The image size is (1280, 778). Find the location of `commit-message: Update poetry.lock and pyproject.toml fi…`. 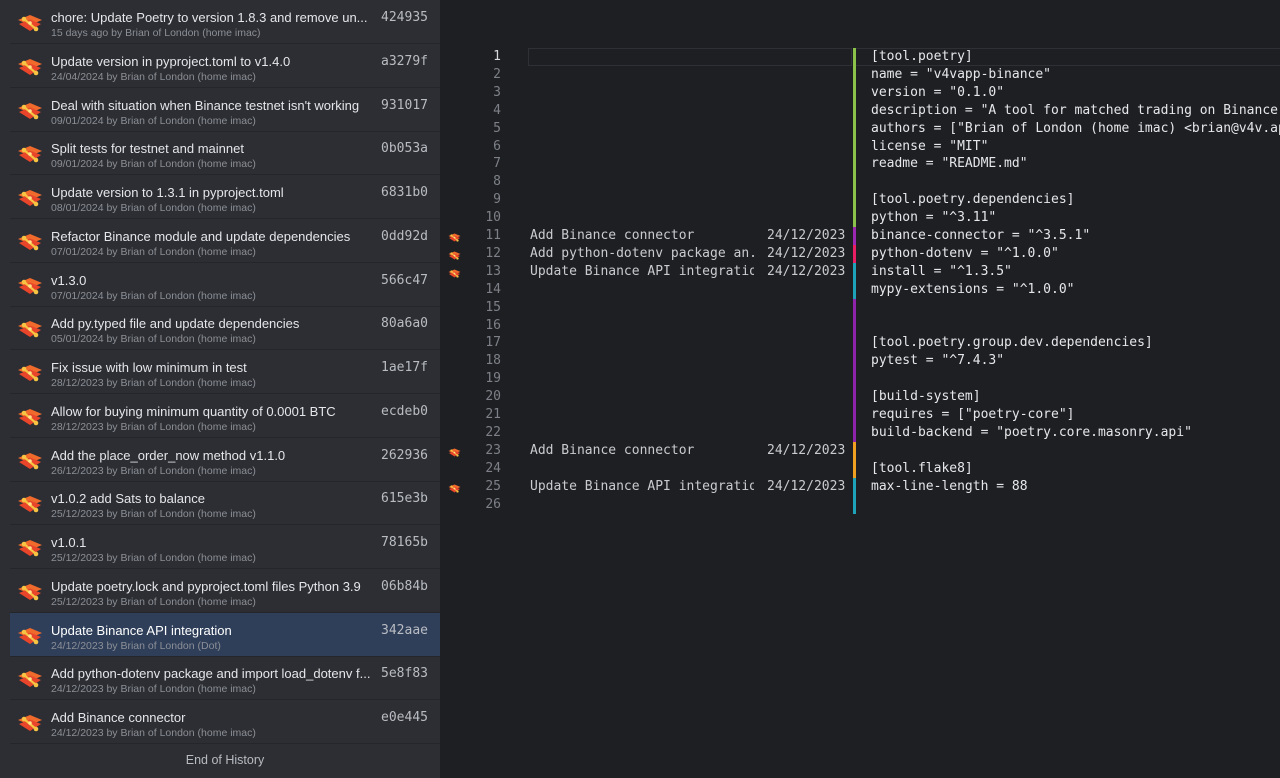

commit-message: Update poetry.lock and pyproject.toml fi… is located at coordinates (206, 586).